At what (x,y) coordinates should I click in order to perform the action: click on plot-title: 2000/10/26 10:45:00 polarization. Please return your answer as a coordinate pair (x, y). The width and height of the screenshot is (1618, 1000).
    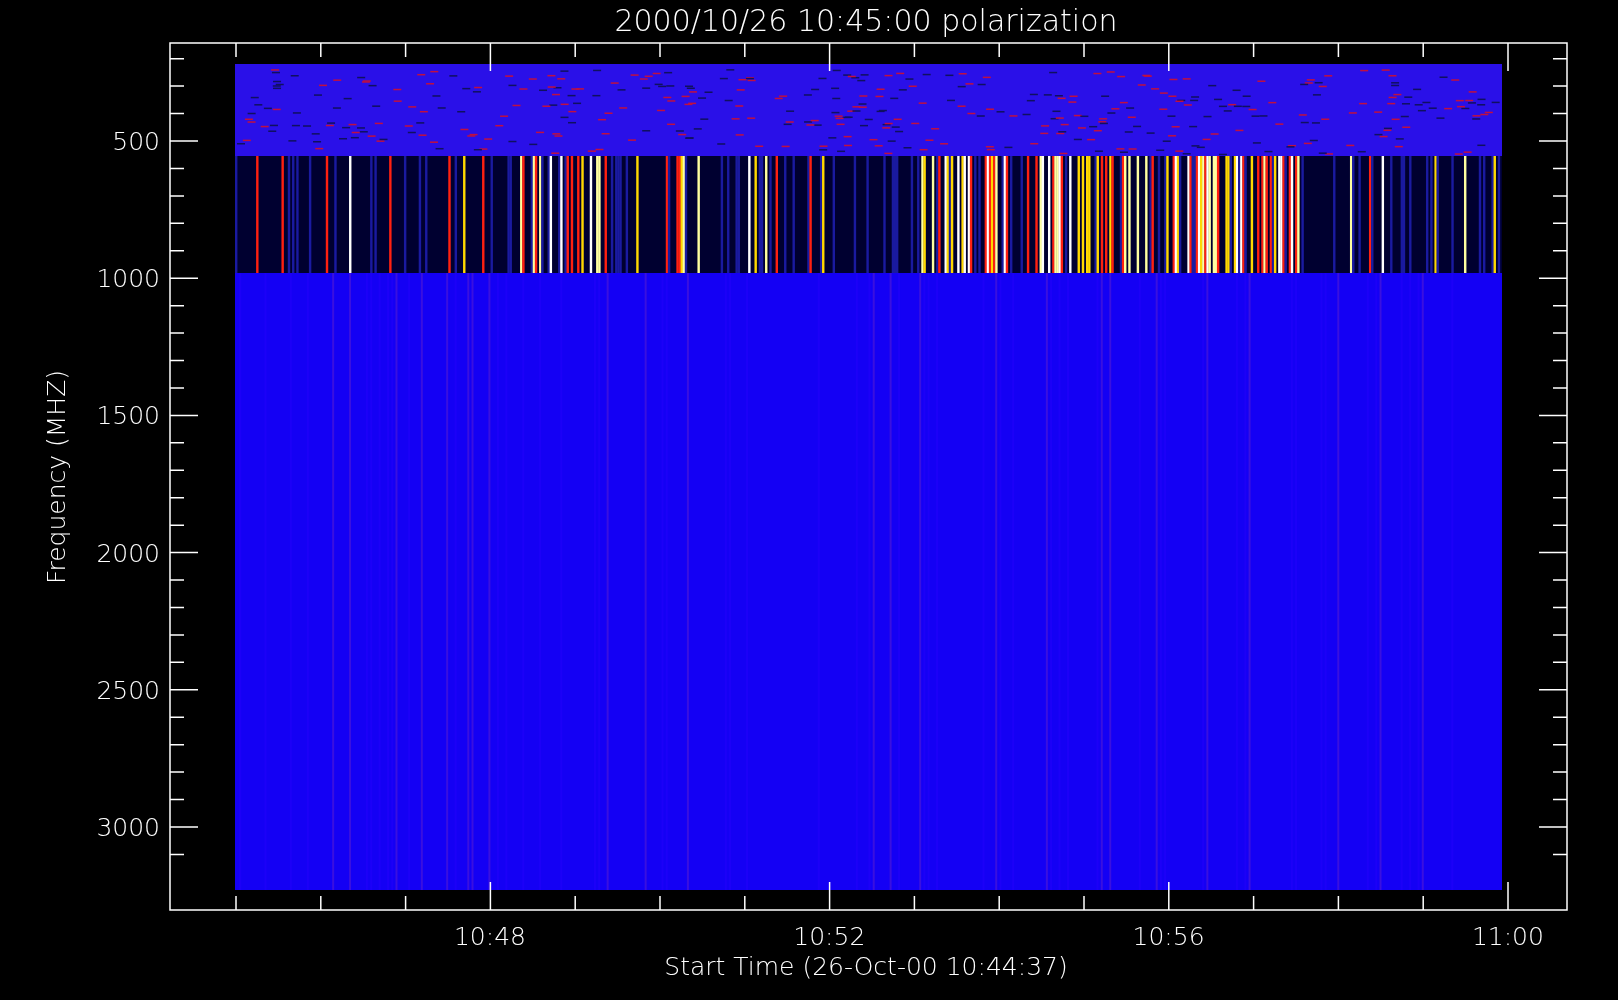
    Looking at the image, I should click on (866, 20).